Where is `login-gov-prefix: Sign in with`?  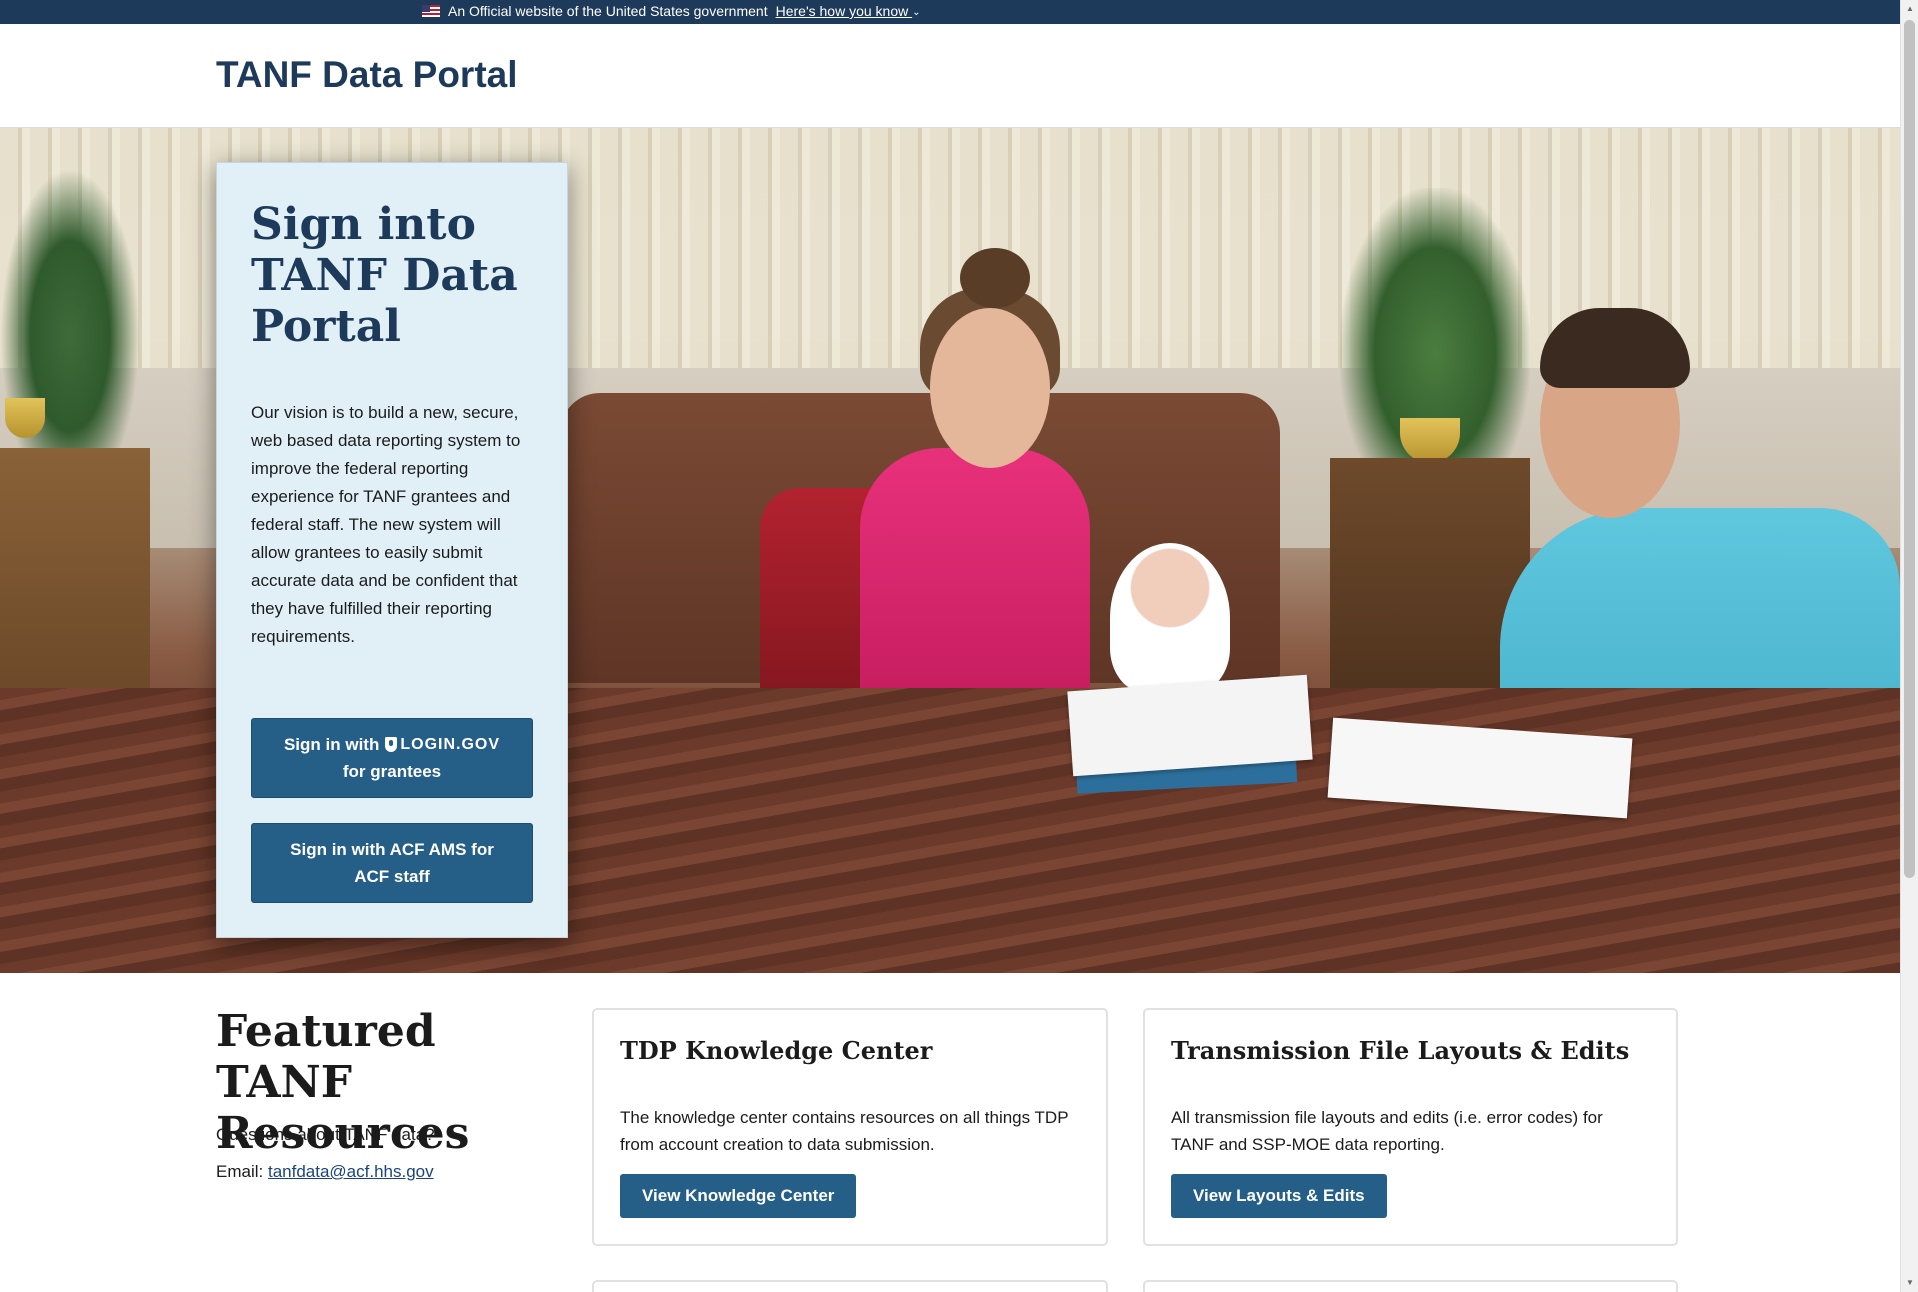
login-gov-prefix: Sign in with is located at coordinates (331, 744).